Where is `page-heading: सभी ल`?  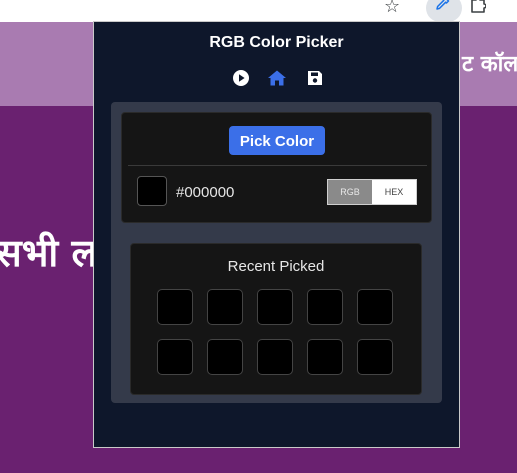 page-heading: सभी ल is located at coordinates (49, 253).